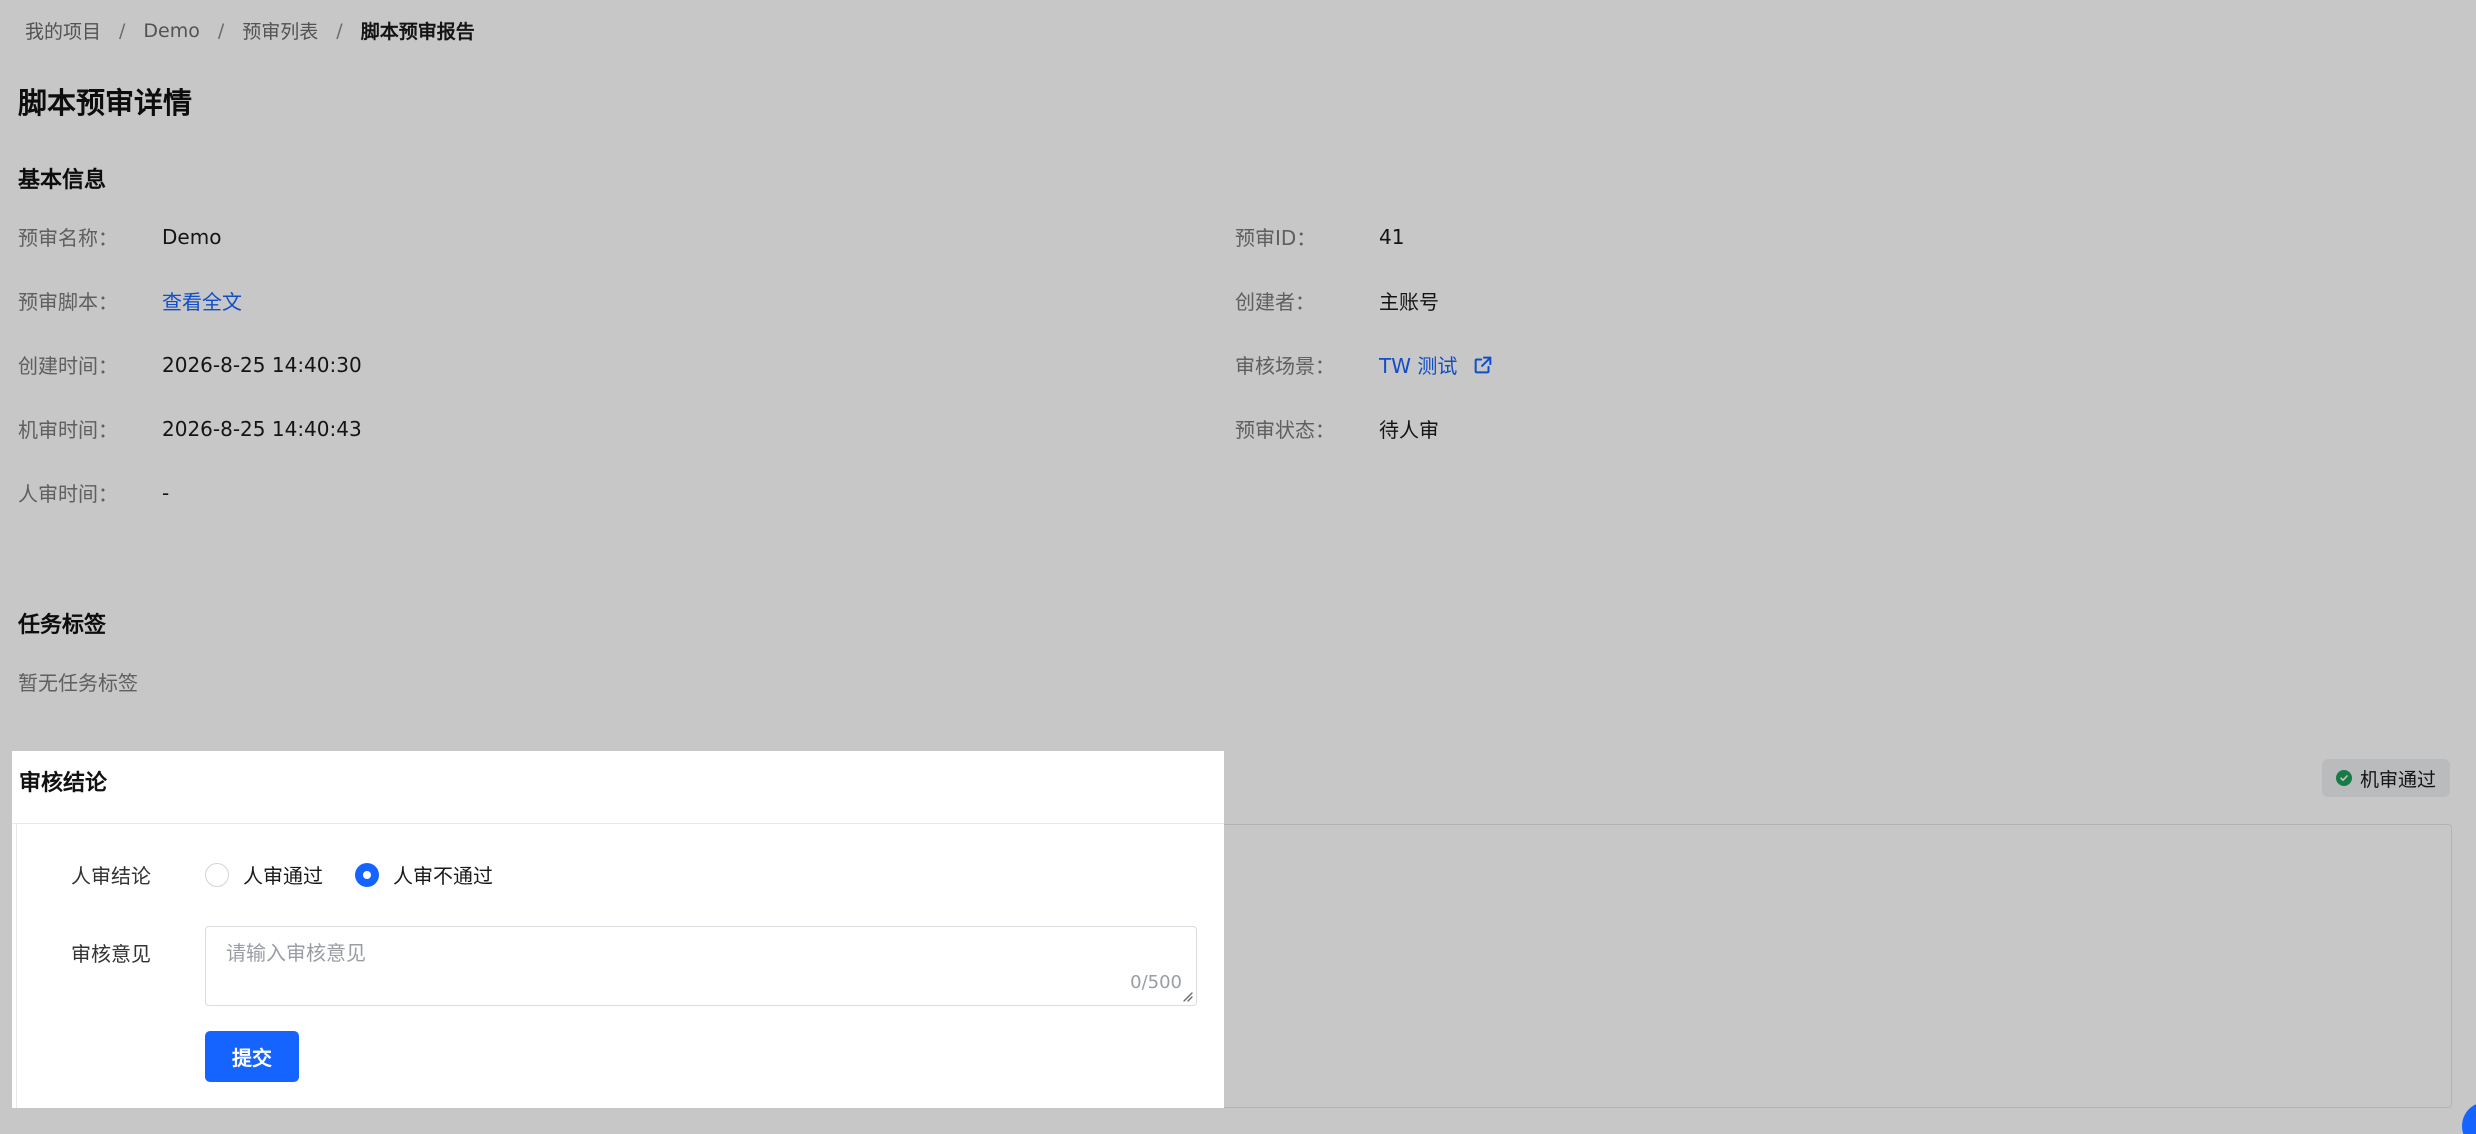 Image resolution: width=2476 pixels, height=1134 pixels. I want to click on radio-human-pass: 人审通过, so click(264, 874).